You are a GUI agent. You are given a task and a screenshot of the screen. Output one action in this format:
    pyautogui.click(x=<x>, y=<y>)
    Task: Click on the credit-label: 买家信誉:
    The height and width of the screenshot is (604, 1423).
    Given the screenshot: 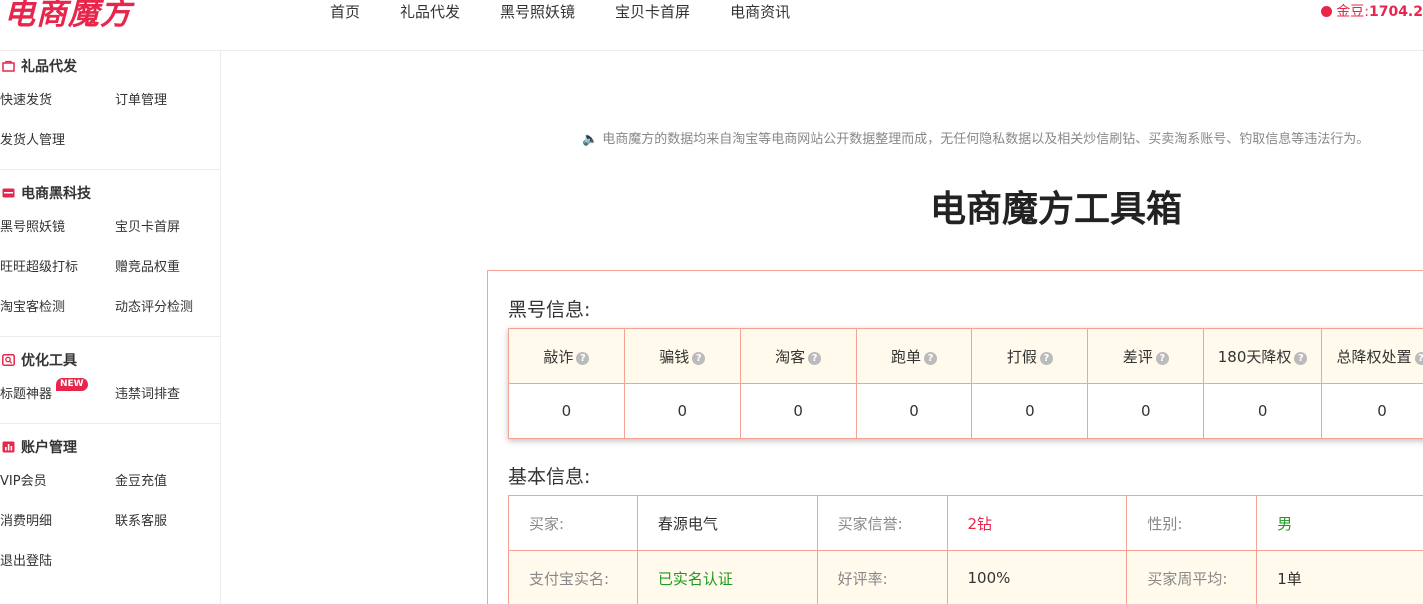 What is the action you would take?
    pyautogui.click(x=882, y=523)
    